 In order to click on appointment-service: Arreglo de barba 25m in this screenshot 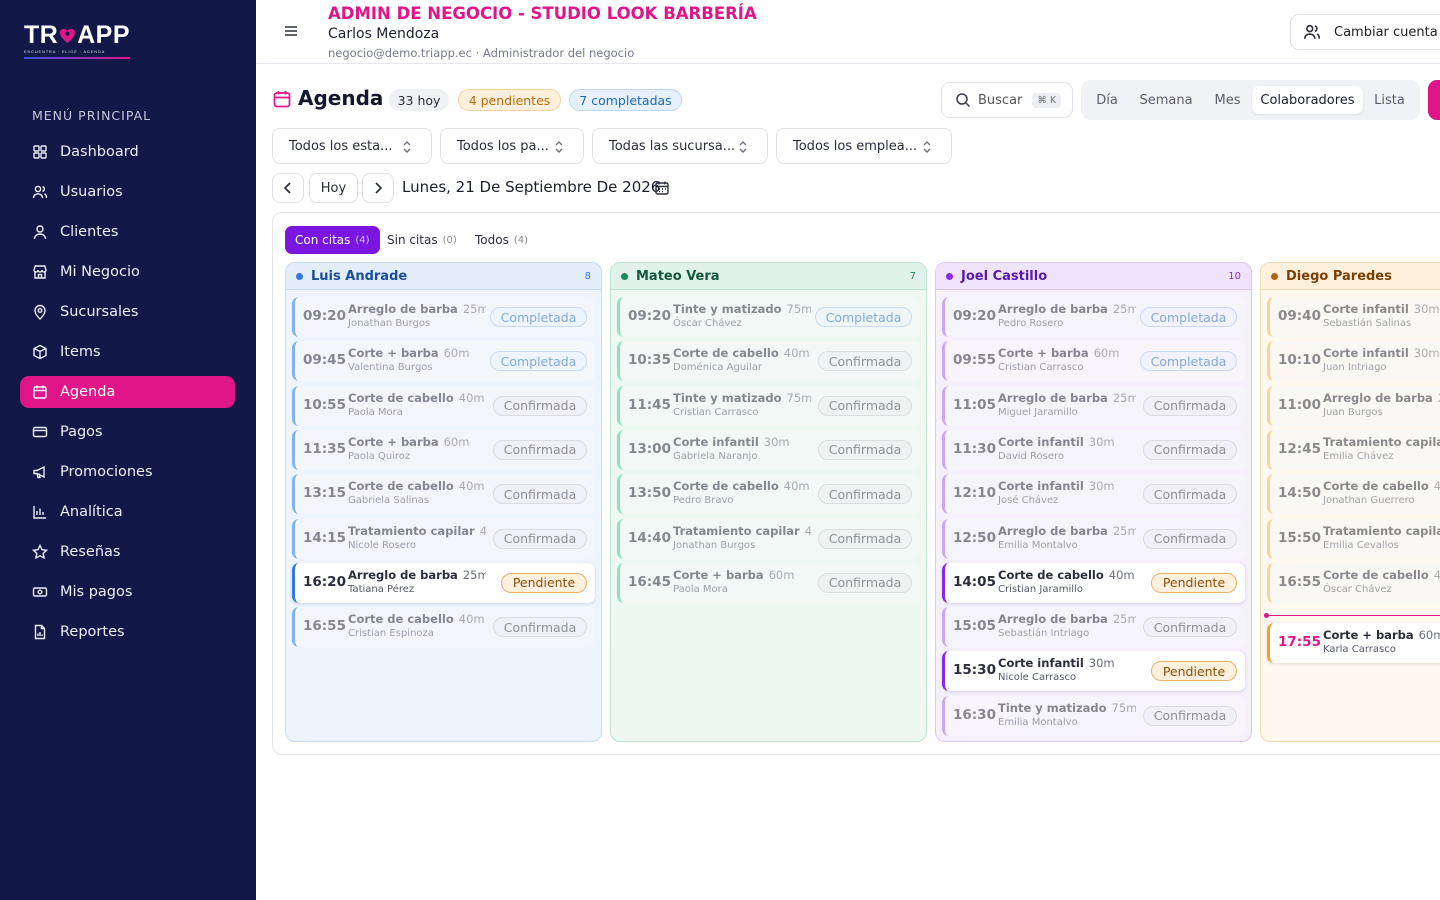, I will do `click(1067, 398)`.